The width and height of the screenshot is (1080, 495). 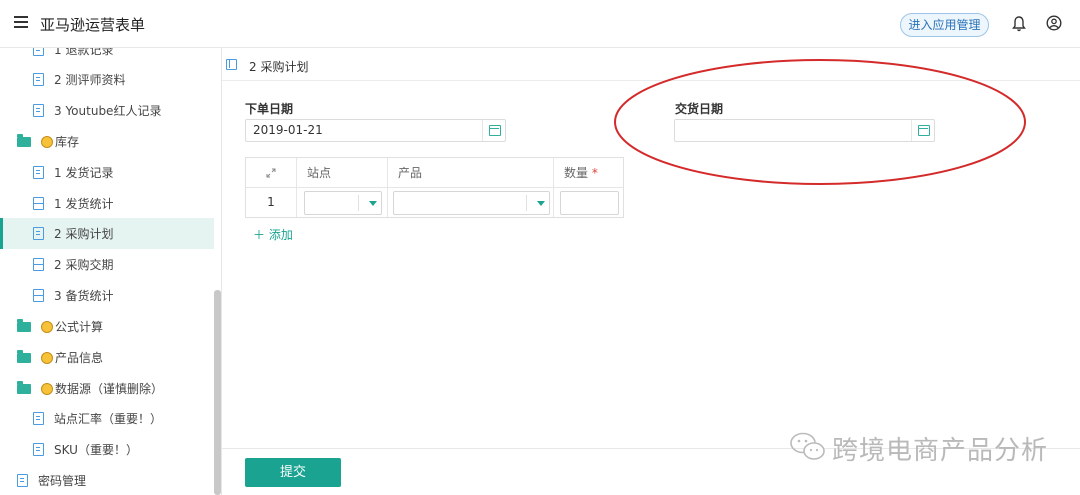 I want to click on menu-icon, so click(x=21, y=23).